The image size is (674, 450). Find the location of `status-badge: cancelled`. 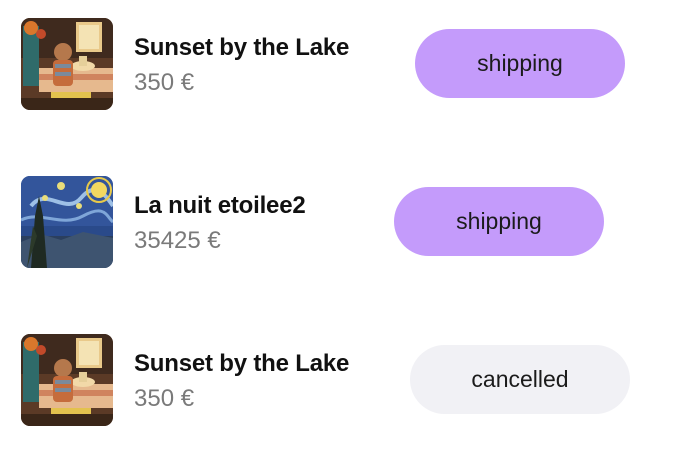

status-badge: cancelled is located at coordinates (520, 379).